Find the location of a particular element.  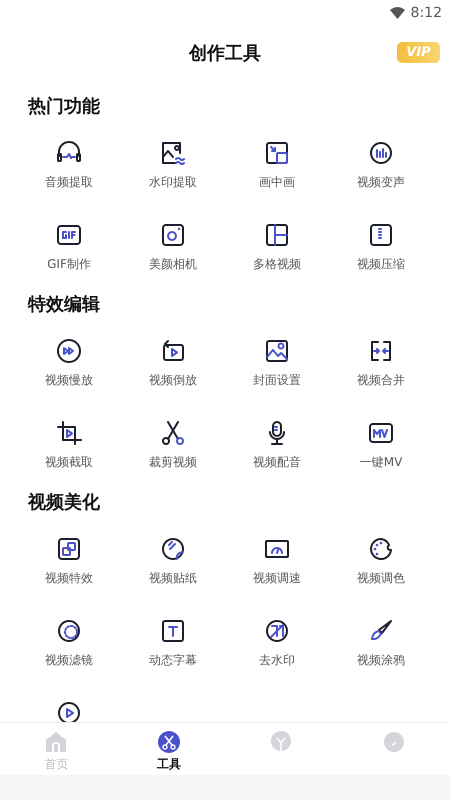

palette-icon is located at coordinates (381, 549).